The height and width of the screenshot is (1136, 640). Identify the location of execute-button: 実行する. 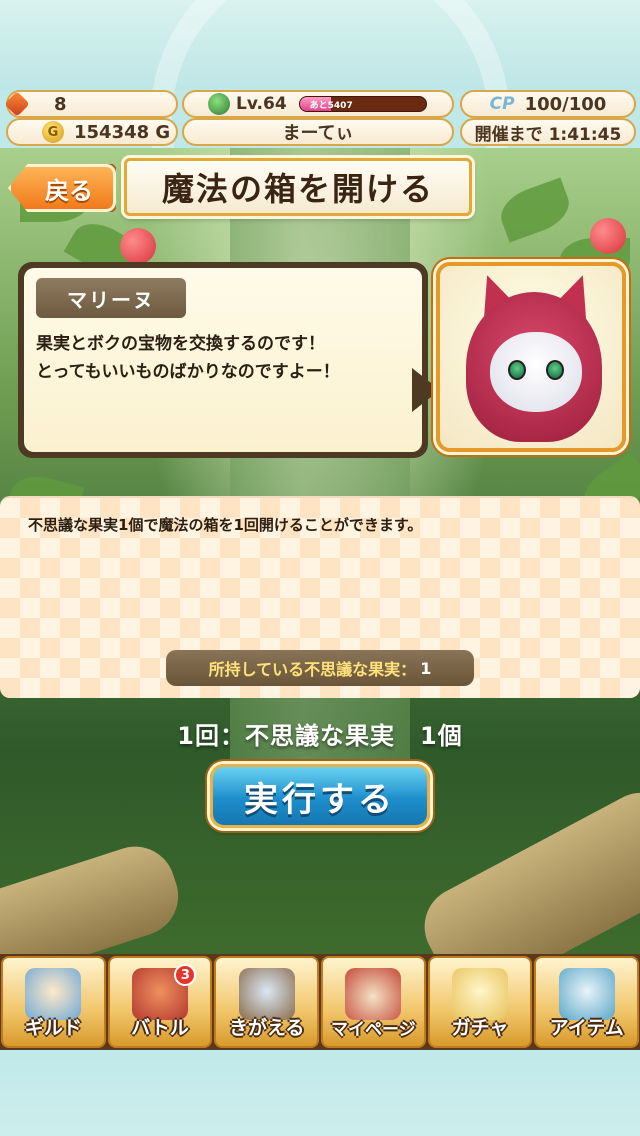
(320, 796).